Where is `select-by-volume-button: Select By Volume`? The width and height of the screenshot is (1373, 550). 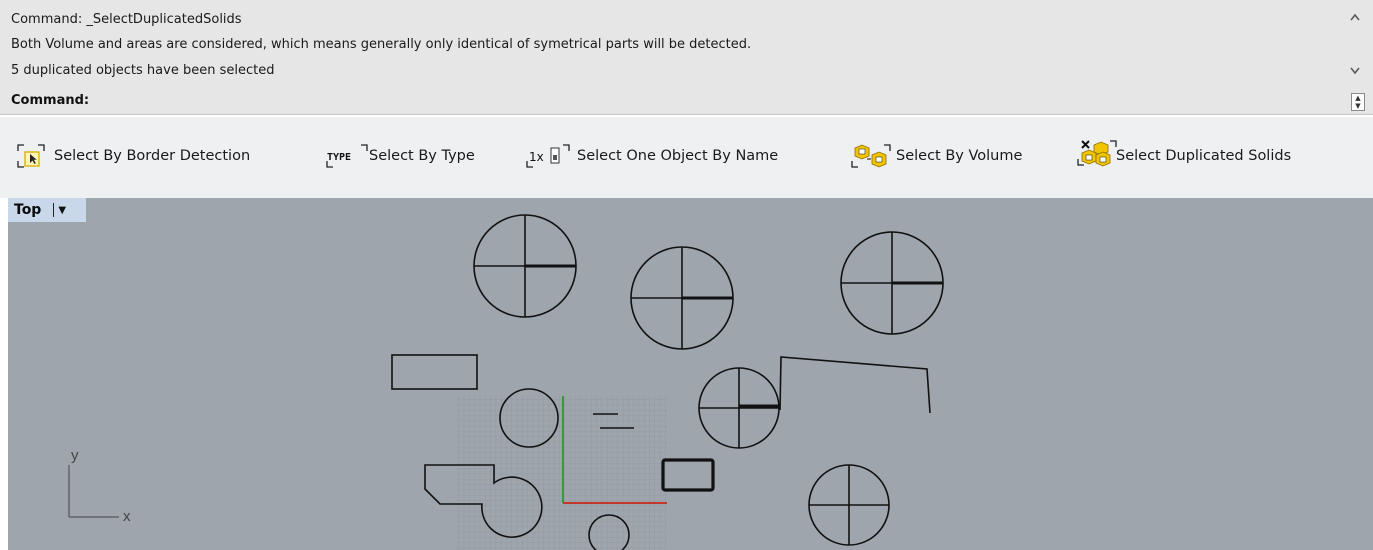 select-by-volume-button: Select By Volume is located at coordinates (936, 156).